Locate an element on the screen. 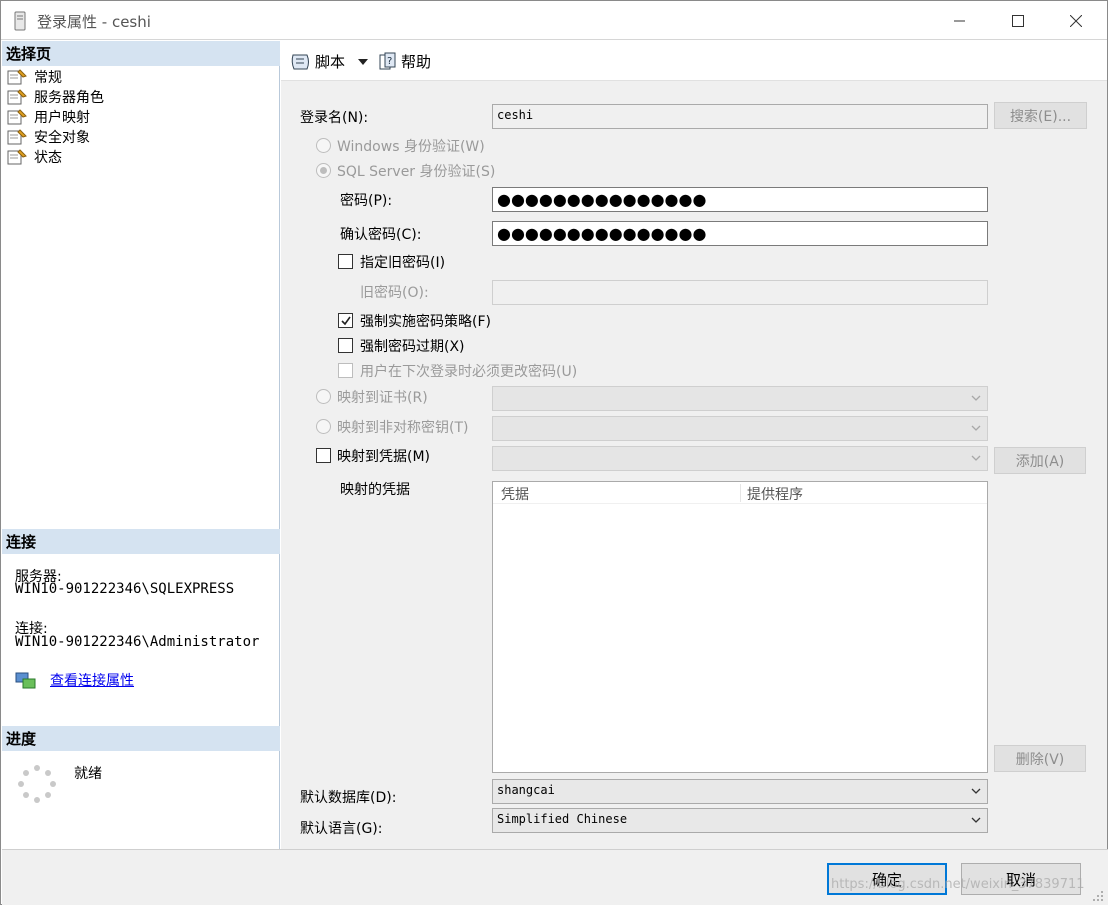 The image size is (1108, 905). minimize-icon is located at coordinates (959, 20).